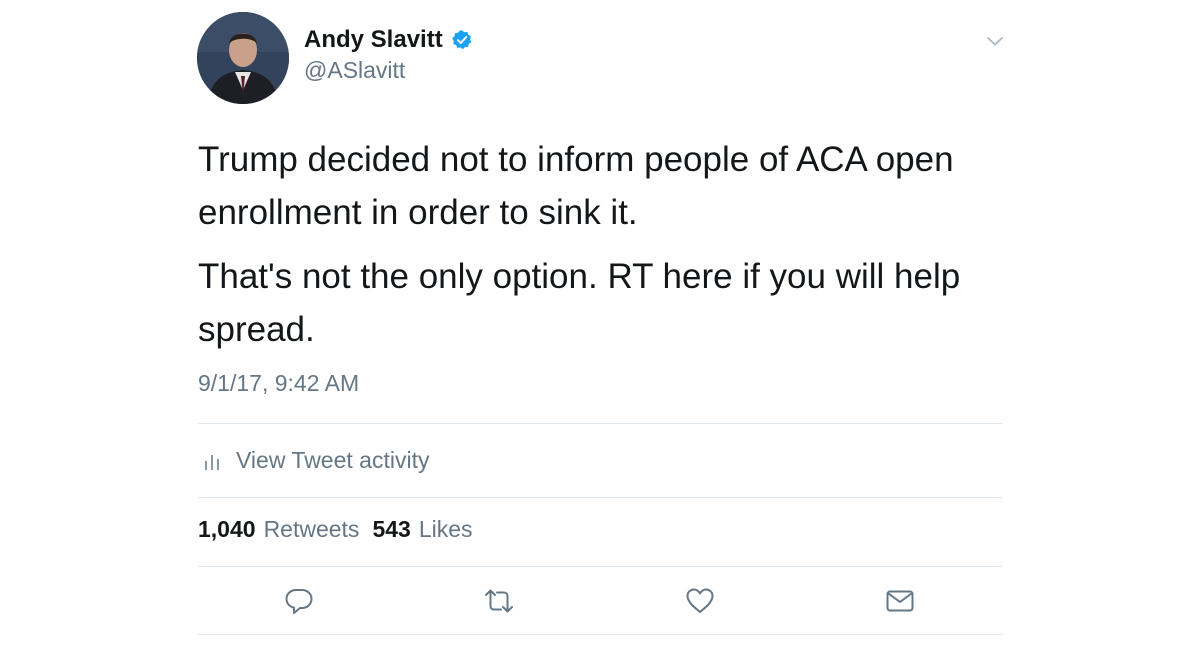 The width and height of the screenshot is (1200, 654). I want to click on name-row: Andy Slavitt, so click(388, 40).